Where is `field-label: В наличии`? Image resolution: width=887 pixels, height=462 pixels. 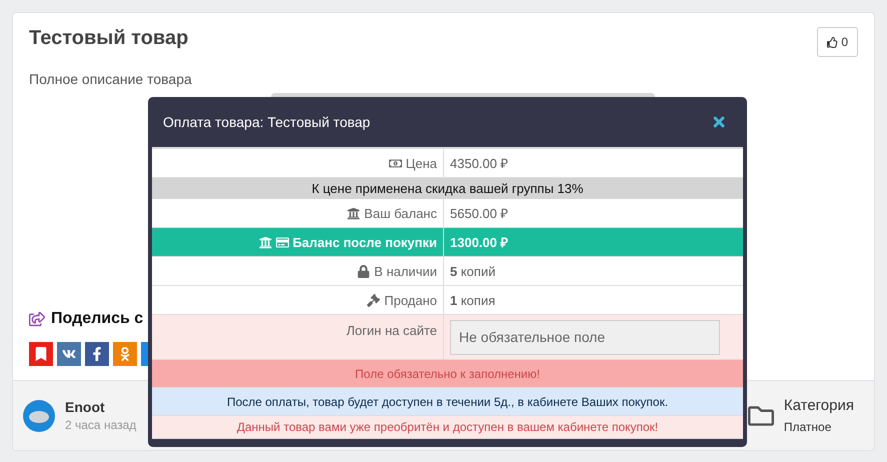 field-label: В наличии is located at coordinates (405, 271).